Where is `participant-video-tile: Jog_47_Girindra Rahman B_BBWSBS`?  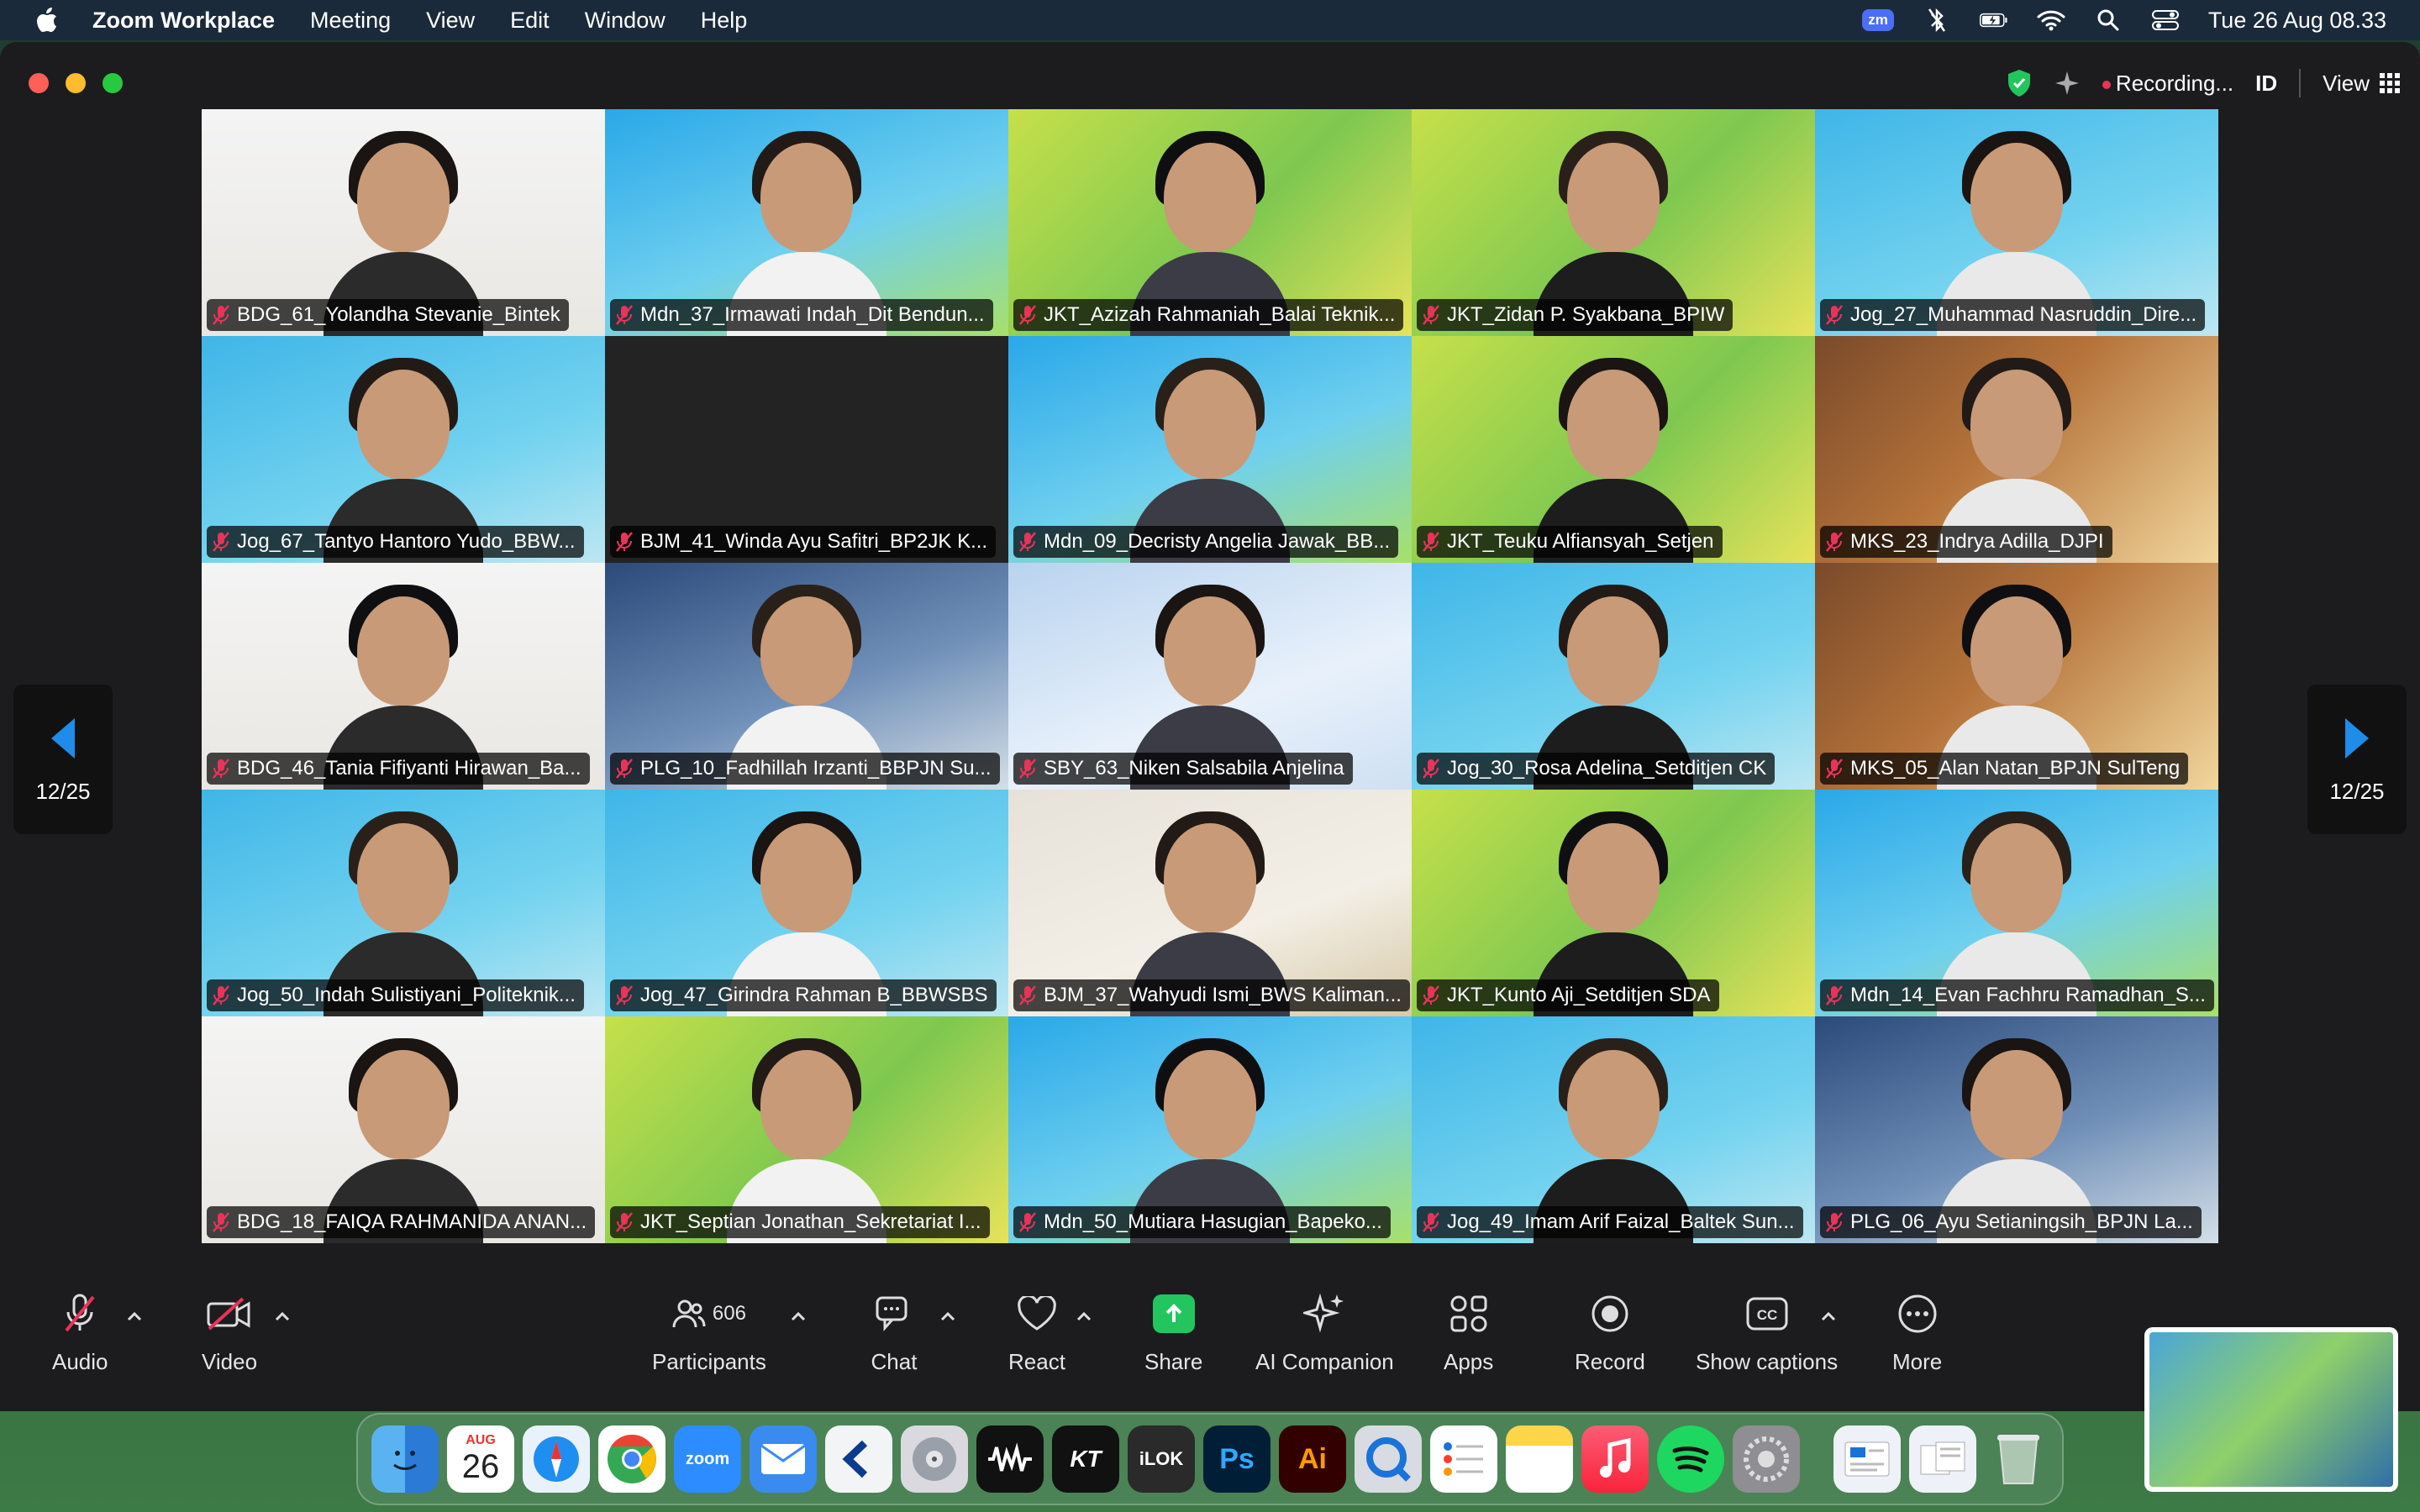 participant-video-tile: Jog_47_Girindra Rahman B_BBWSBS is located at coordinates (807, 903).